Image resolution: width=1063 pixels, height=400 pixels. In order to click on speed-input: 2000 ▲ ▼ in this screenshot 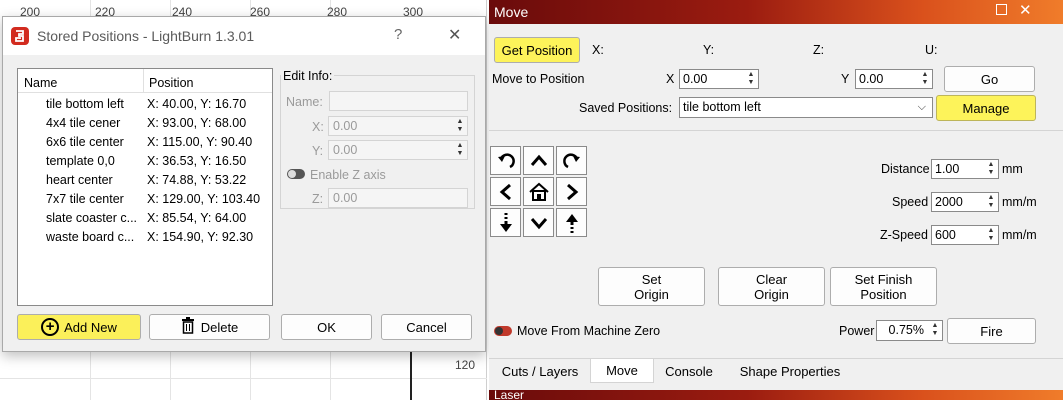, I will do `click(965, 202)`.